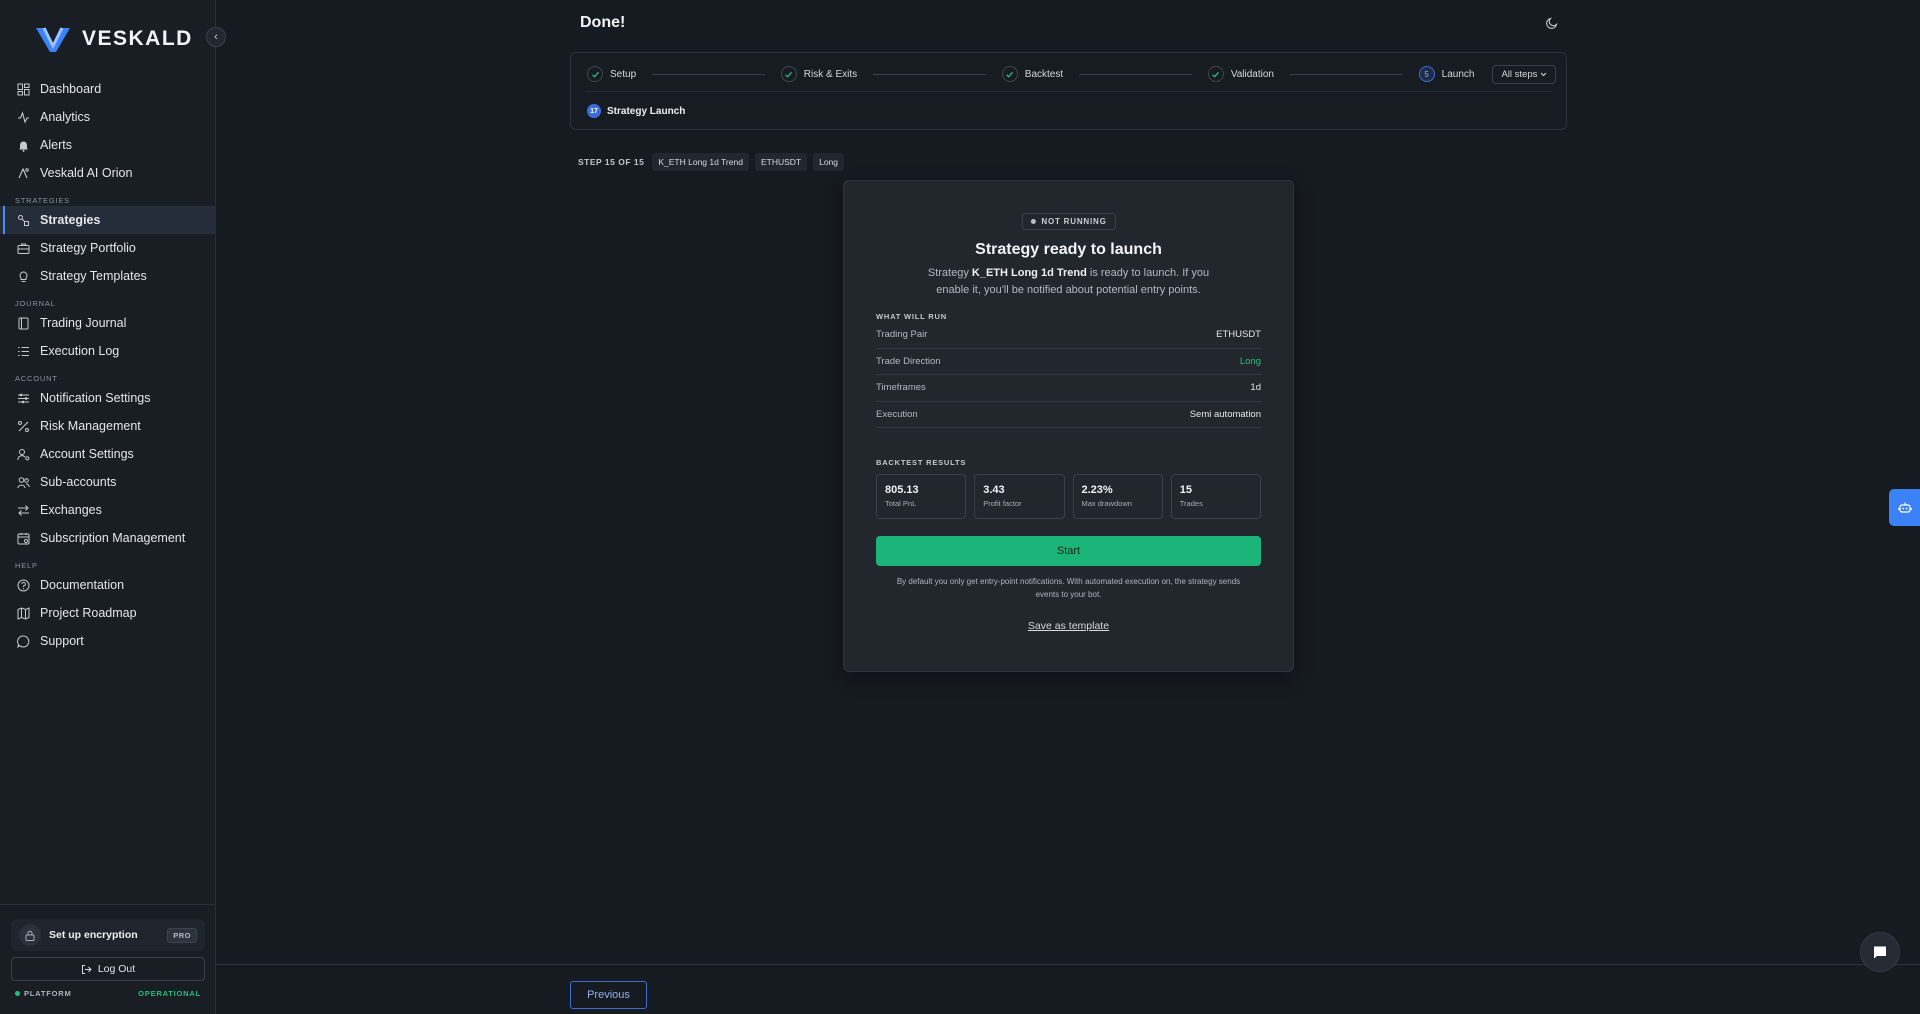 This screenshot has height=1014, width=1920. Describe the element at coordinates (23, 248) in the screenshot. I see `briefcase-icon` at that location.